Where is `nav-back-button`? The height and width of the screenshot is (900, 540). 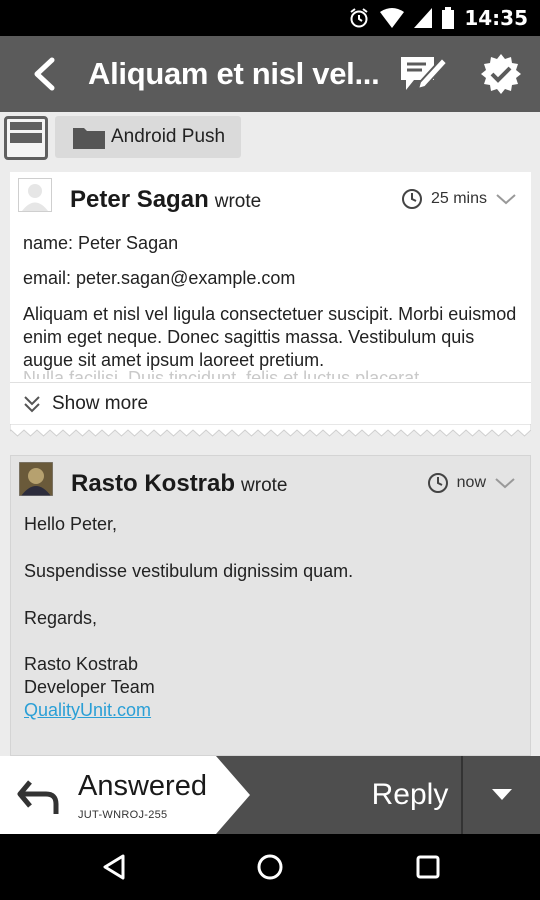 nav-back-button is located at coordinates (114, 867).